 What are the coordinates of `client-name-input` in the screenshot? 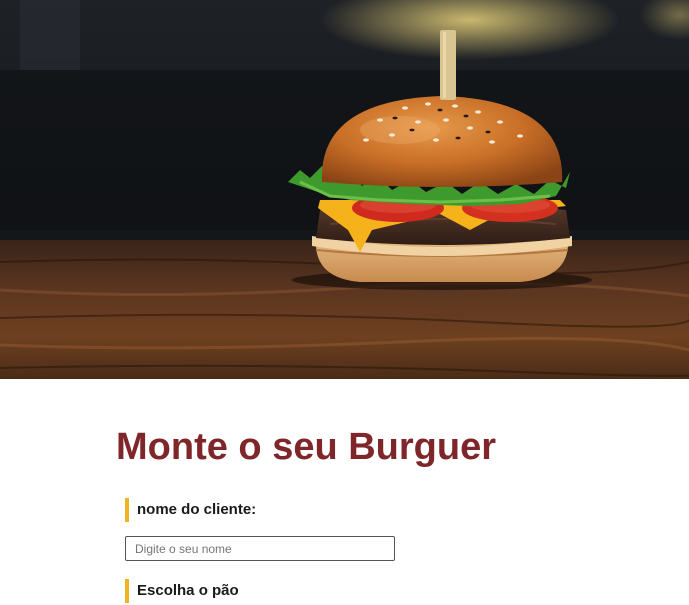 It's located at (260, 548).